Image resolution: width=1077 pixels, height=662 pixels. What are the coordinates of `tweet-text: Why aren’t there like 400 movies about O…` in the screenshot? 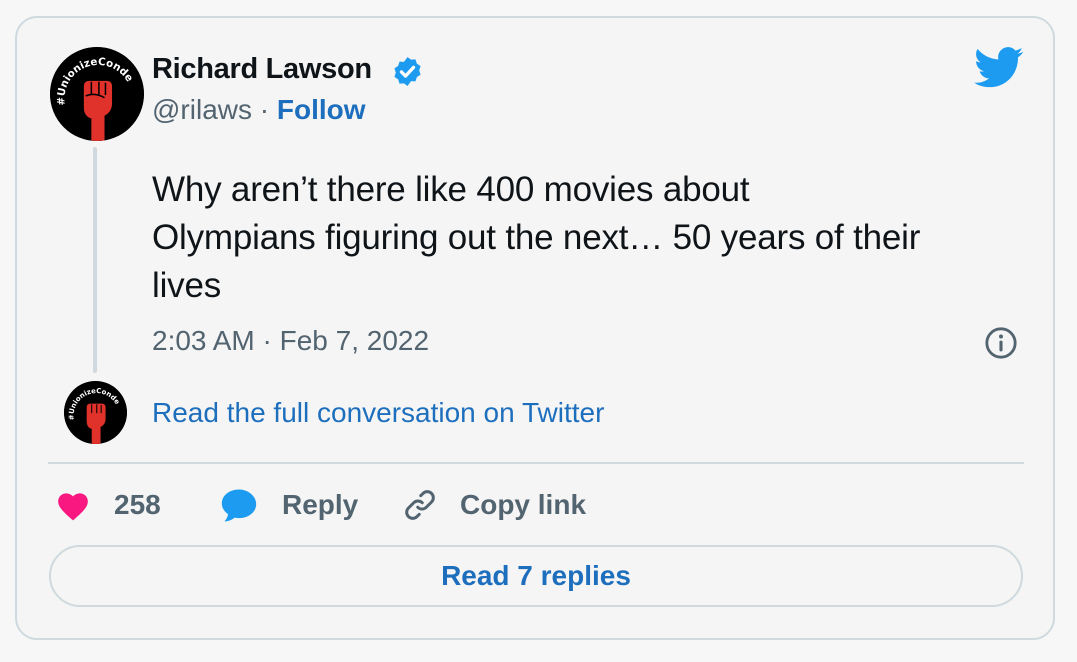 It's located at (536, 237).